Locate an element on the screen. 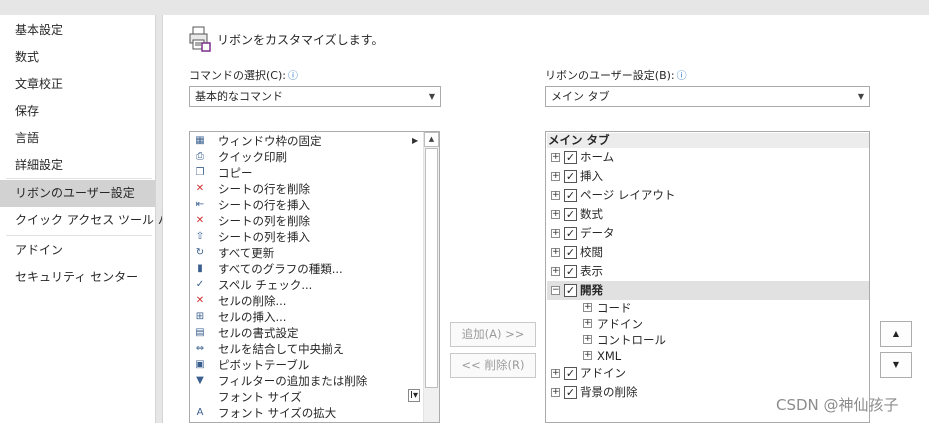  ribbon-tab-row: − ✓ 開発 is located at coordinates (708, 290).